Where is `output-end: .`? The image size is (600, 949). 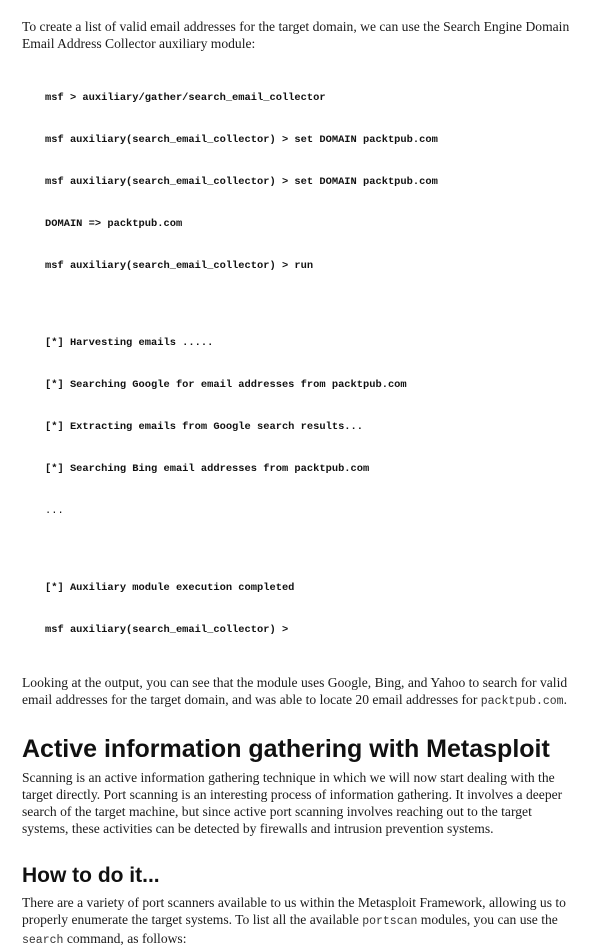
output-end: . is located at coordinates (565, 699).